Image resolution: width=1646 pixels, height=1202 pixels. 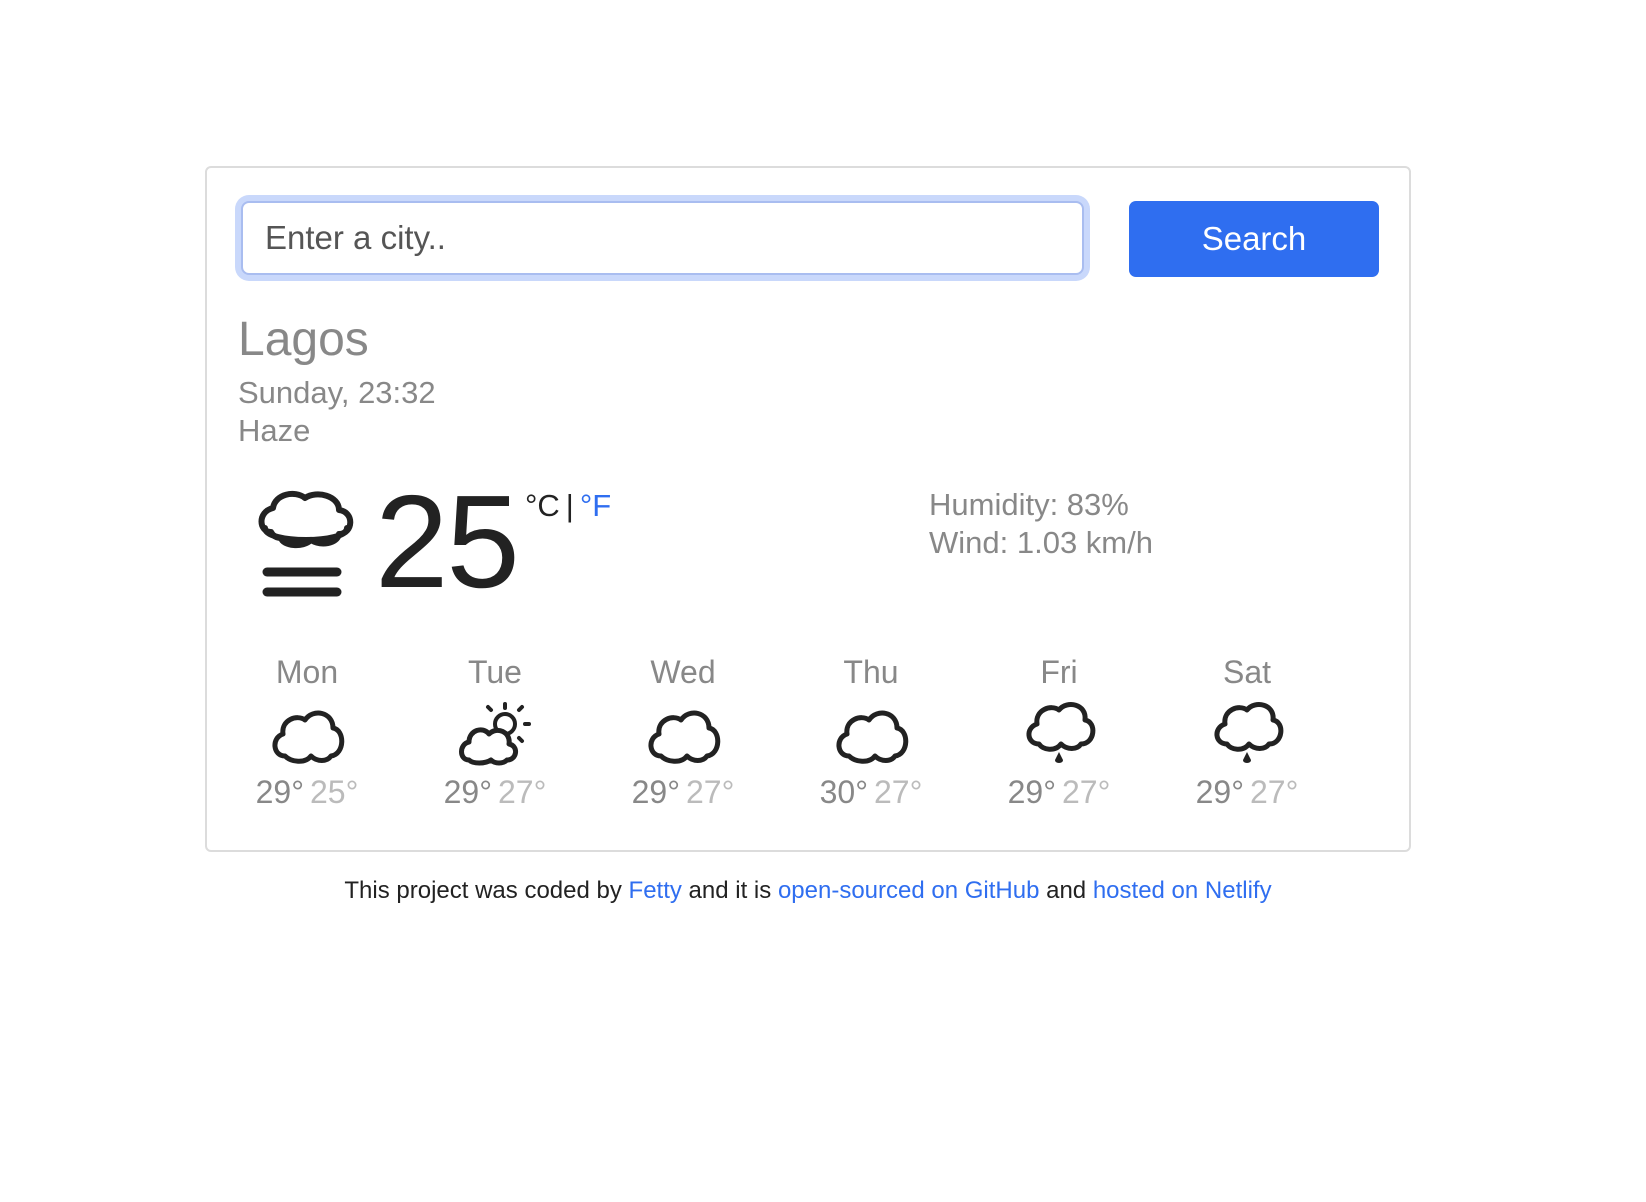 What do you see at coordinates (303, 339) in the screenshot?
I see `city-name: Lagos` at bounding box center [303, 339].